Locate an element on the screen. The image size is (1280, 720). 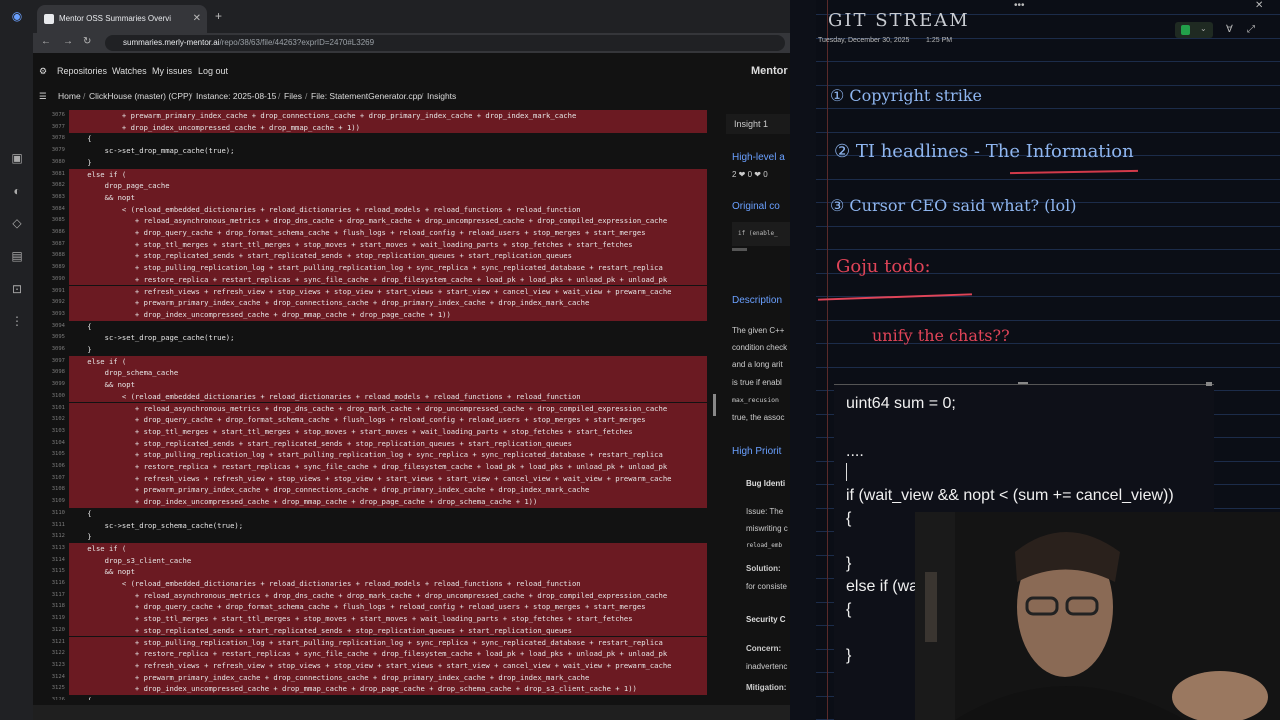
filter-icon: ∀ is located at coordinates (1229, 29).